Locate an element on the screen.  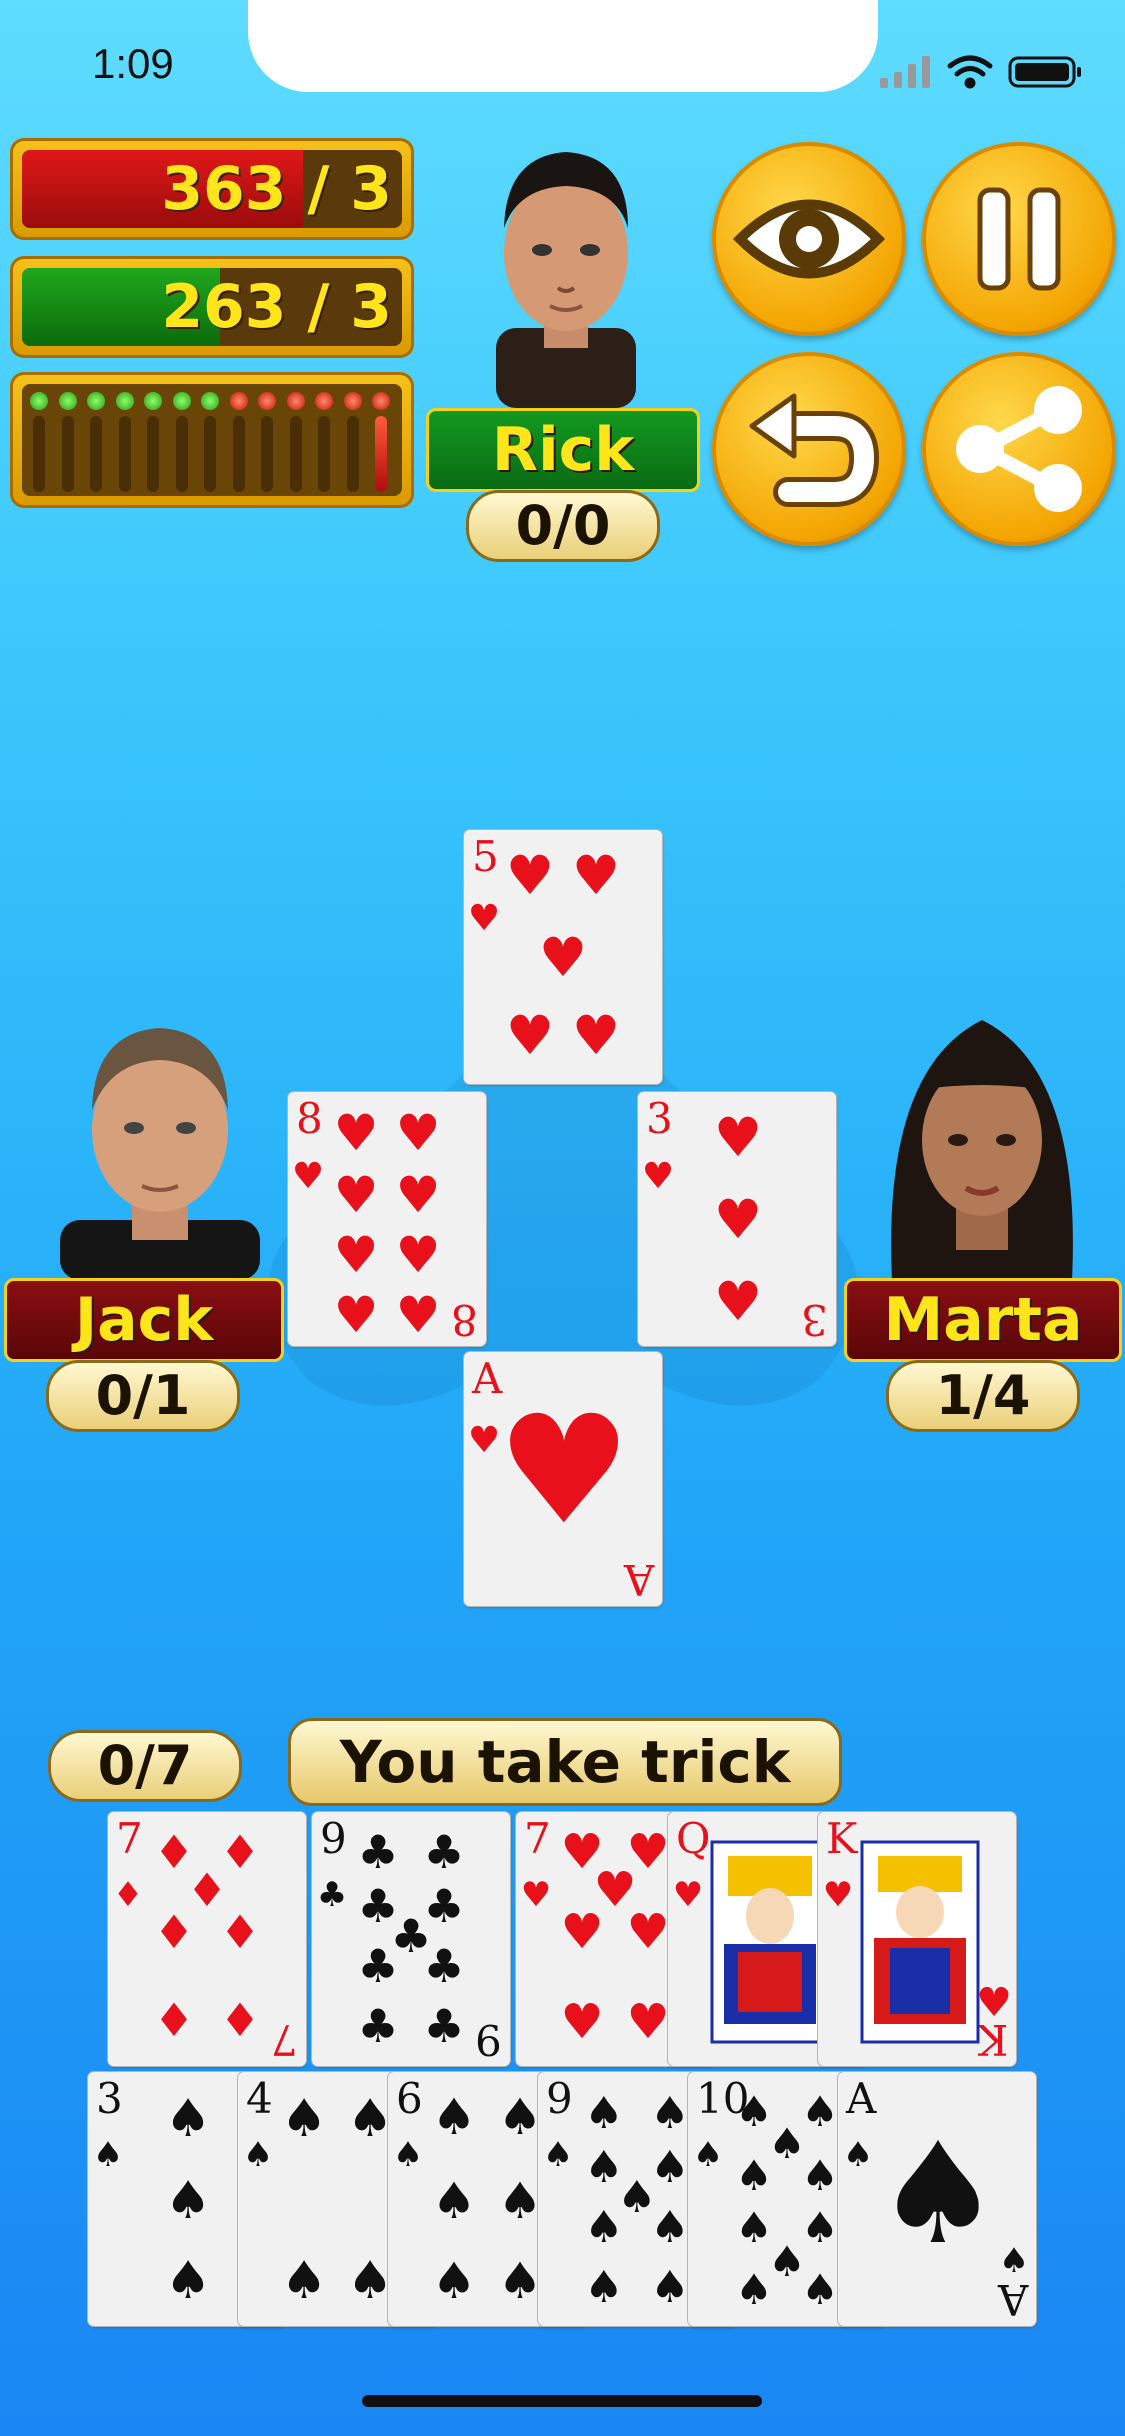
heart-pips: ♥ ♥ ♥ ♥ is located at coordinates (702, 1219).